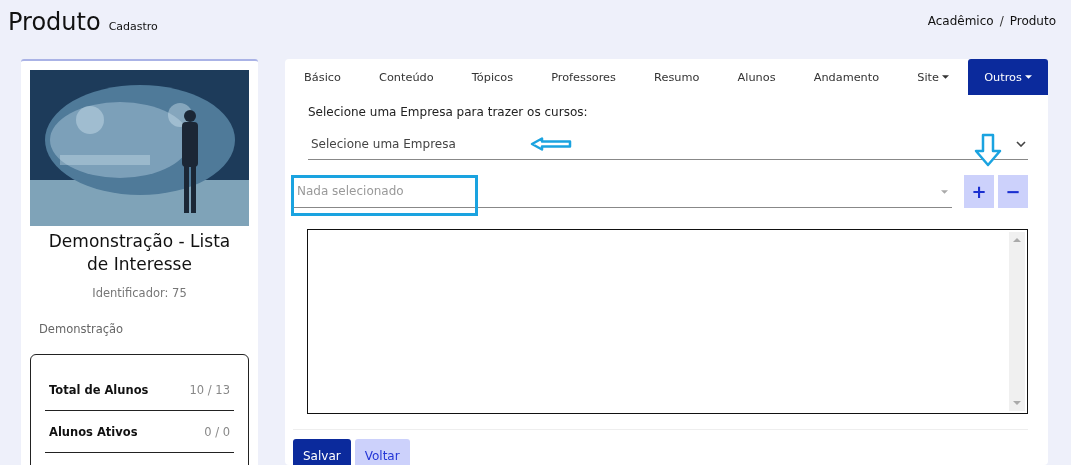 The height and width of the screenshot is (465, 1071). I want to click on remove-button: −, so click(1013, 191).